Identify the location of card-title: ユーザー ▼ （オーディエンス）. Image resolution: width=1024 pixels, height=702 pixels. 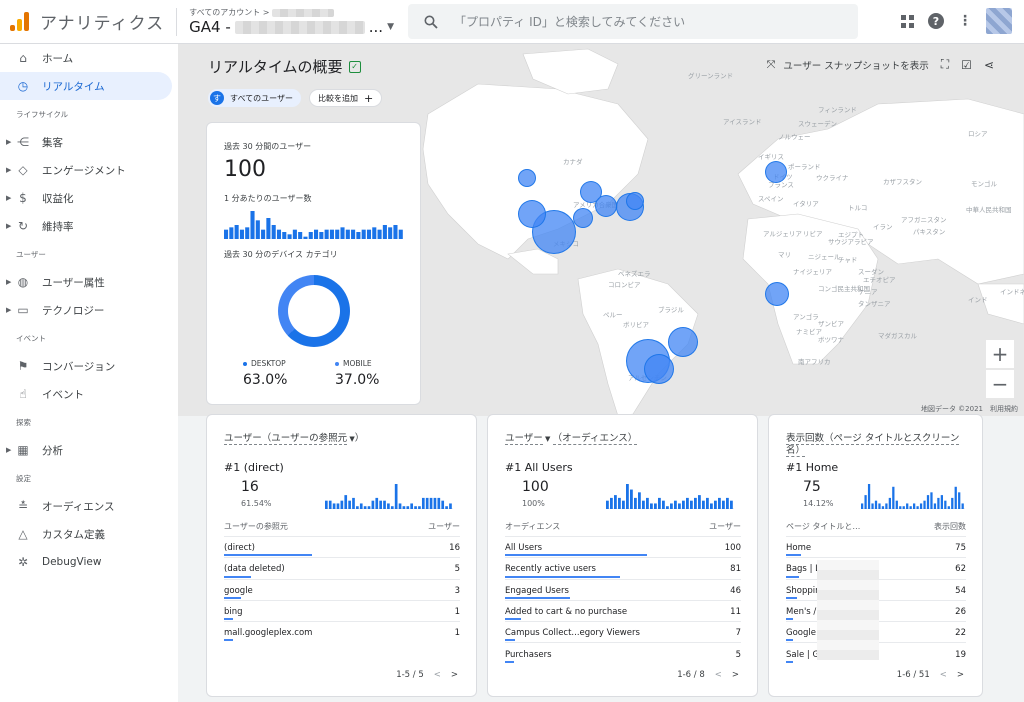
(625, 439).